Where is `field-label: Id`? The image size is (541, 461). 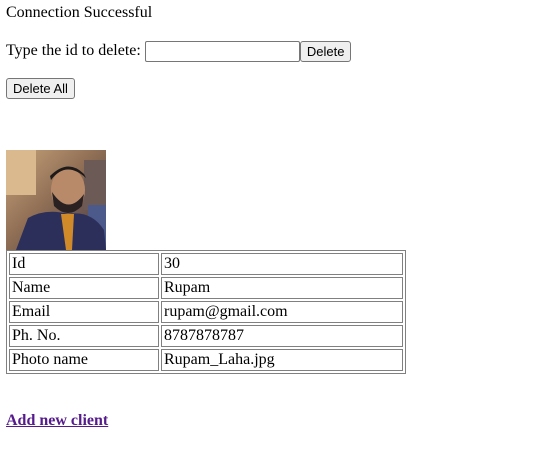 field-label: Id is located at coordinates (84, 264).